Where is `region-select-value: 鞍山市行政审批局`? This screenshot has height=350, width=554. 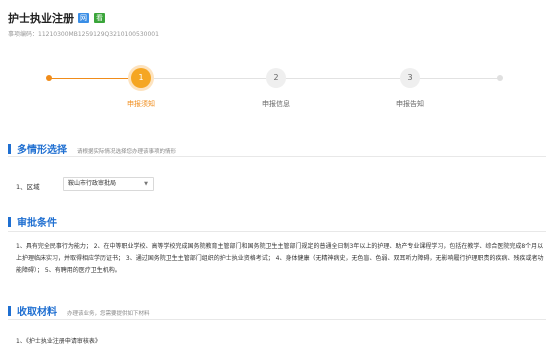
region-select-value: 鞍山市行政审批局 is located at coordinates (92, 183).